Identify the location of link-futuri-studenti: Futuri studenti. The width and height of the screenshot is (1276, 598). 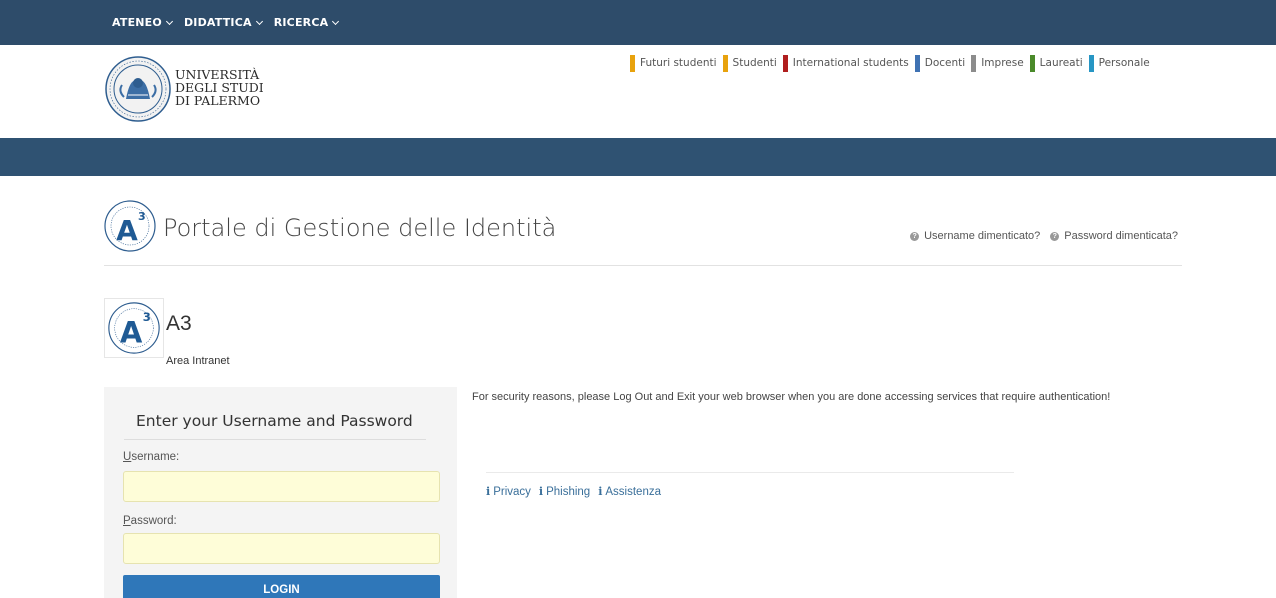
(673, 63).